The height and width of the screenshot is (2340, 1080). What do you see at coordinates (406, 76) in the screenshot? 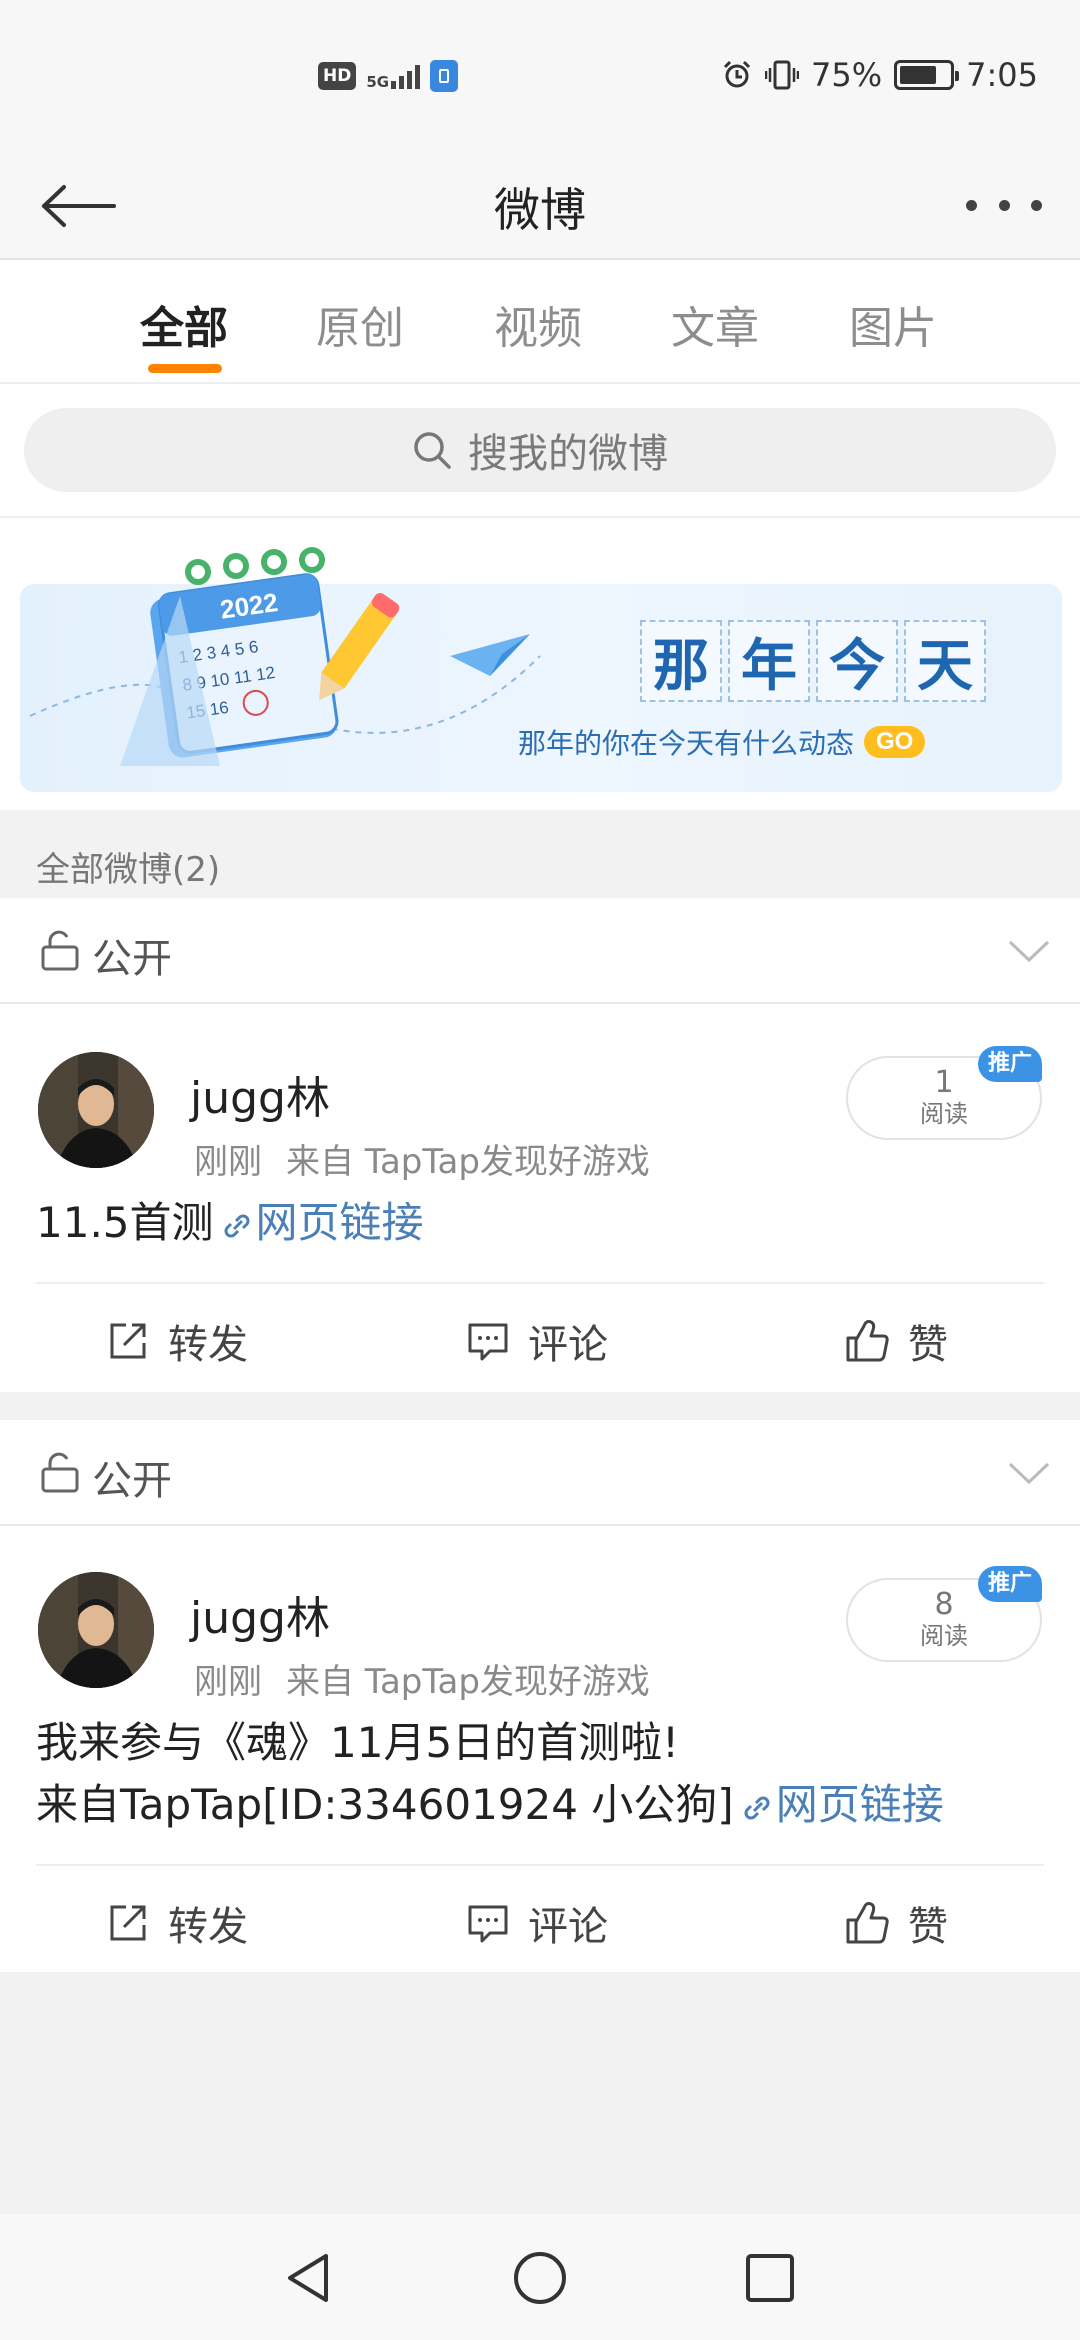
I see `signal-icon` at bounding box center [406, 76].